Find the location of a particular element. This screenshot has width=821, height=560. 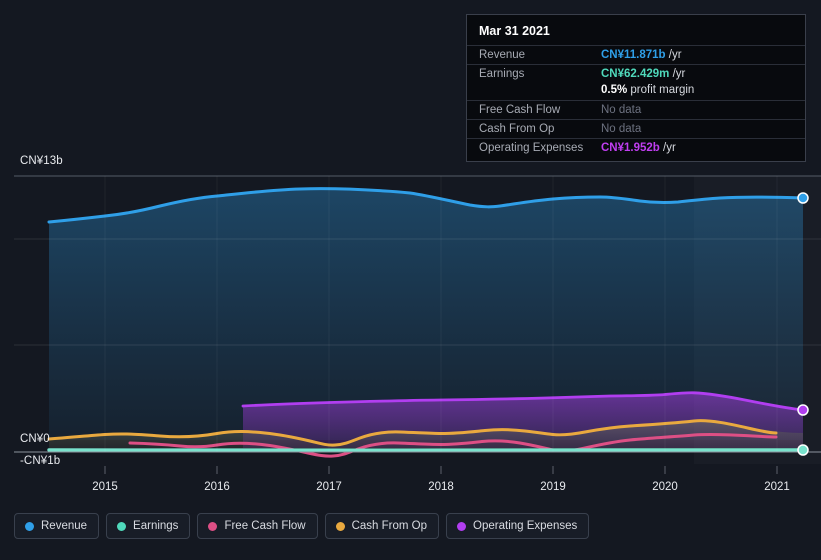

tooltip-value-revenue: CN¥11.871b /yr is located at coordinates (641, 55).